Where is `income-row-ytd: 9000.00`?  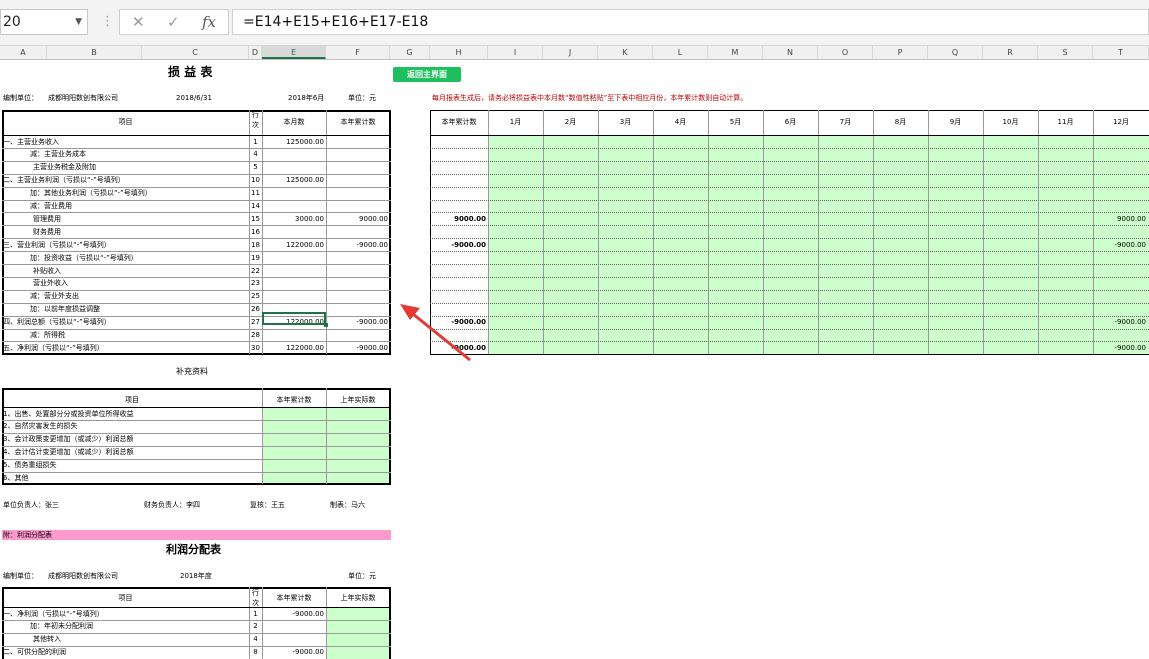 income-row-ytd: 9000.00 is located at coordinates (373, 218).